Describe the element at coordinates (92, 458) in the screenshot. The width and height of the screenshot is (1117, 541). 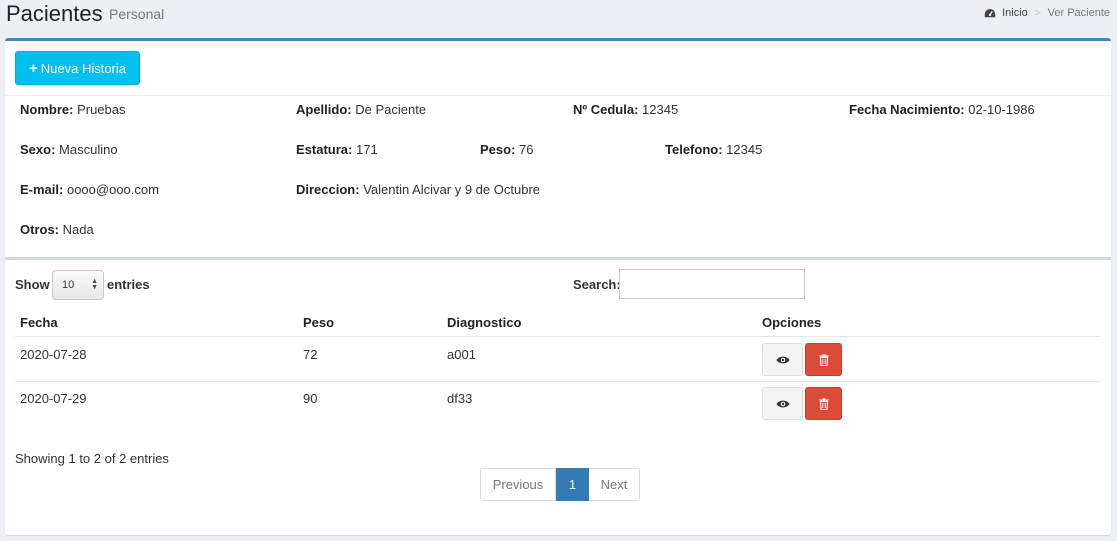
I see `showing-entries-info: Showing 1 to 2 of 2 entries` at that location.